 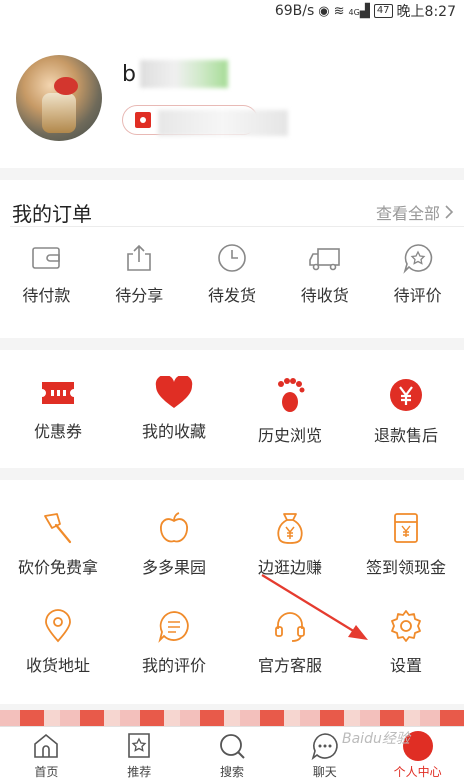 What do you see at coordinates (359, 11) in the screenshot?
I see `signal-icon: 4G▟` at bounding box center [359, 11].